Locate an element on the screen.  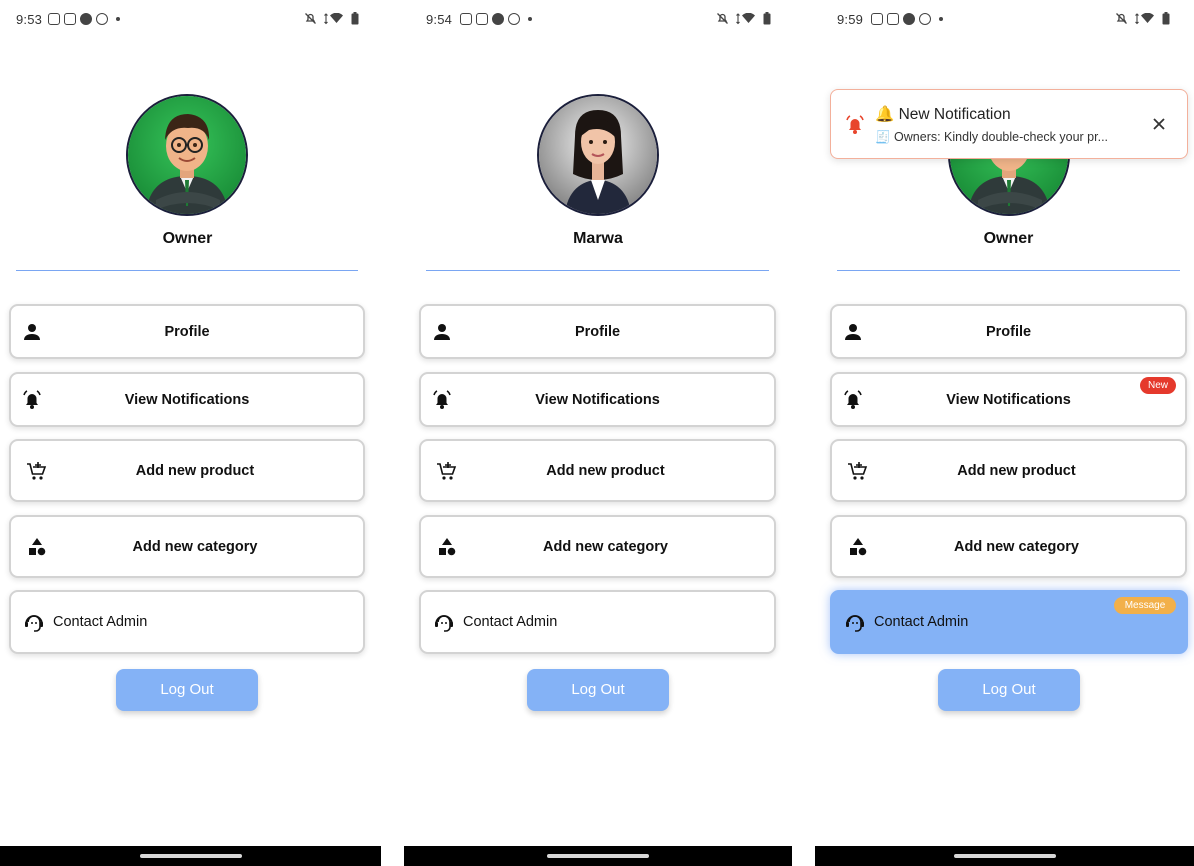
user-name: Marwa is located at coordinates (598, 238).